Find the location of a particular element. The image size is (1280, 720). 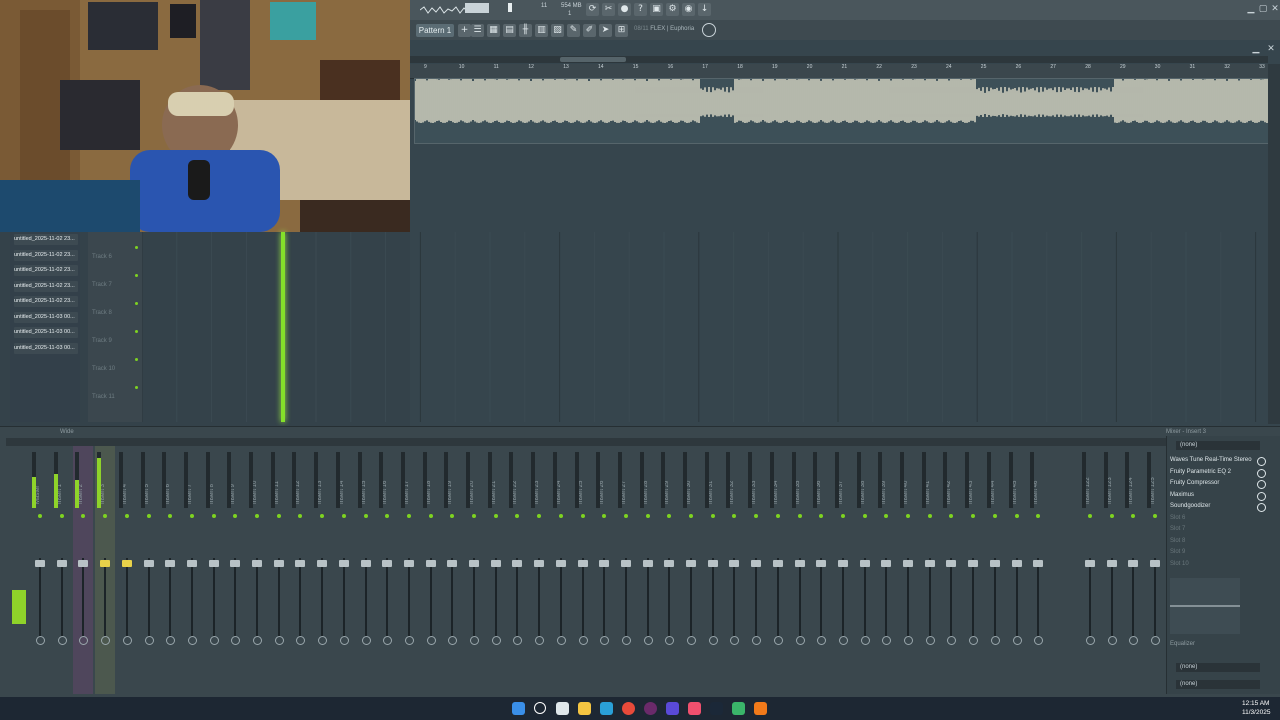

track-label: Track 8 is located at coordinates (102, 313).